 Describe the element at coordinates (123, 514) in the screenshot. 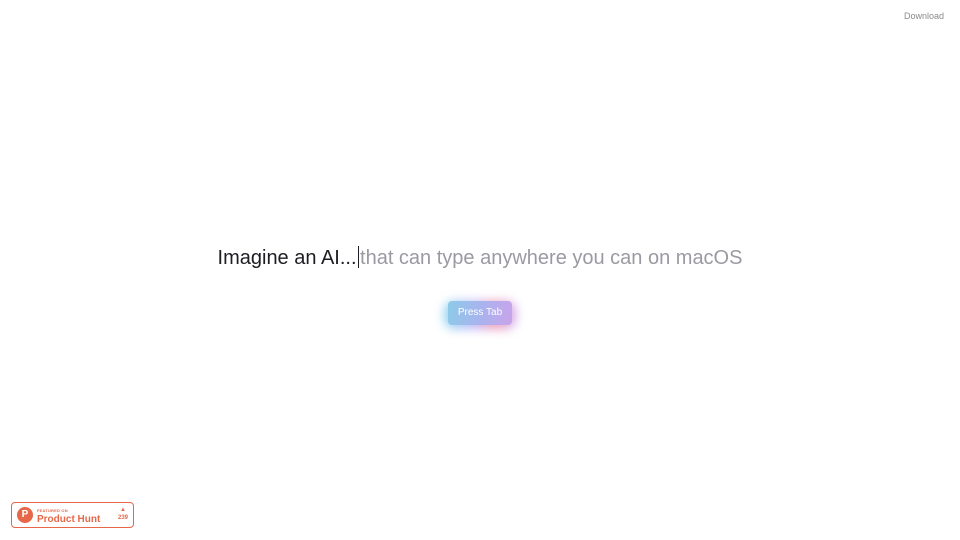

I see `product-hunt-upvotes: ▲ 239` at that location.